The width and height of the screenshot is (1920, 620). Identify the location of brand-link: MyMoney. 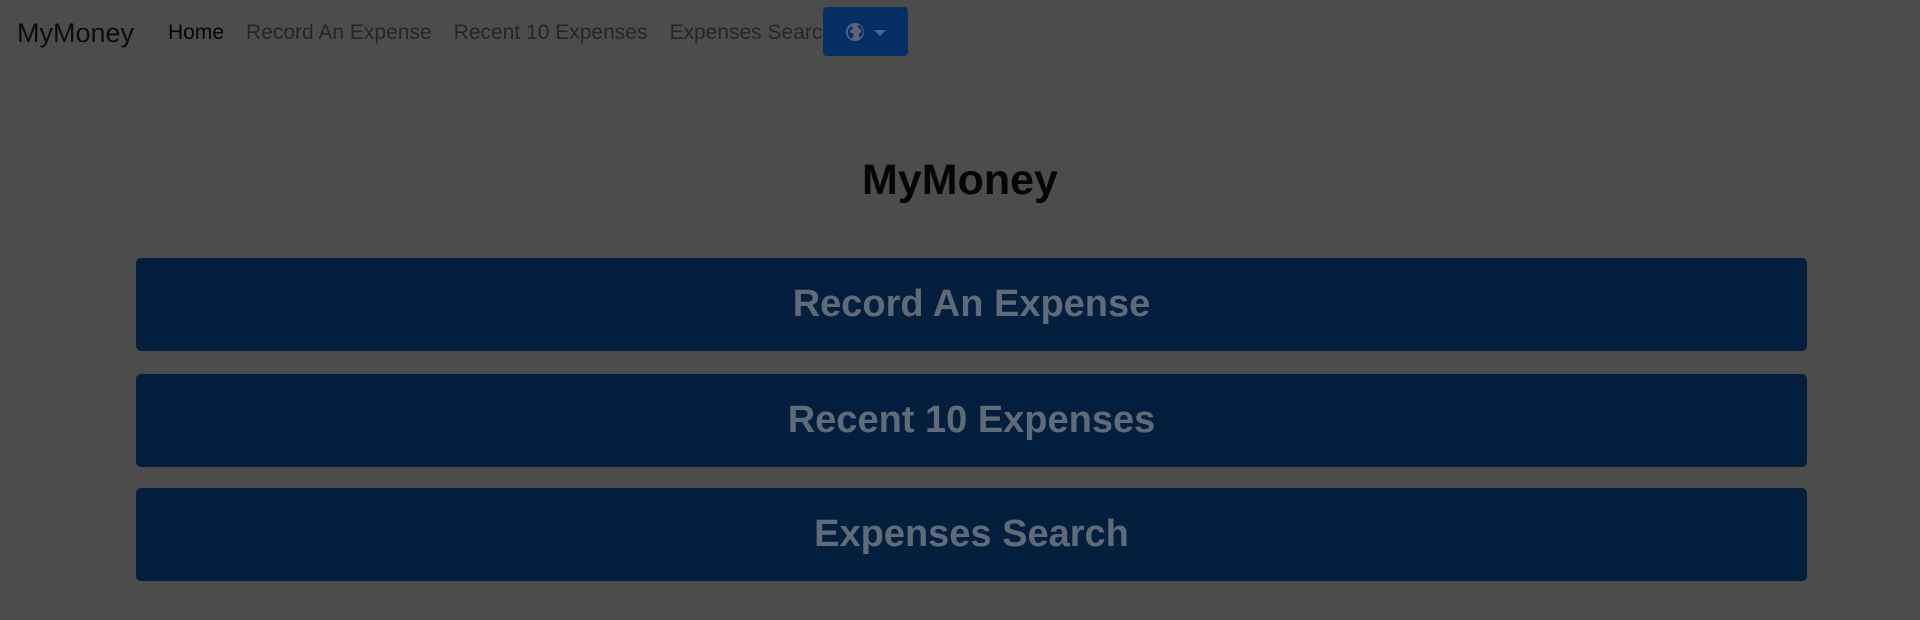
(75, 33).